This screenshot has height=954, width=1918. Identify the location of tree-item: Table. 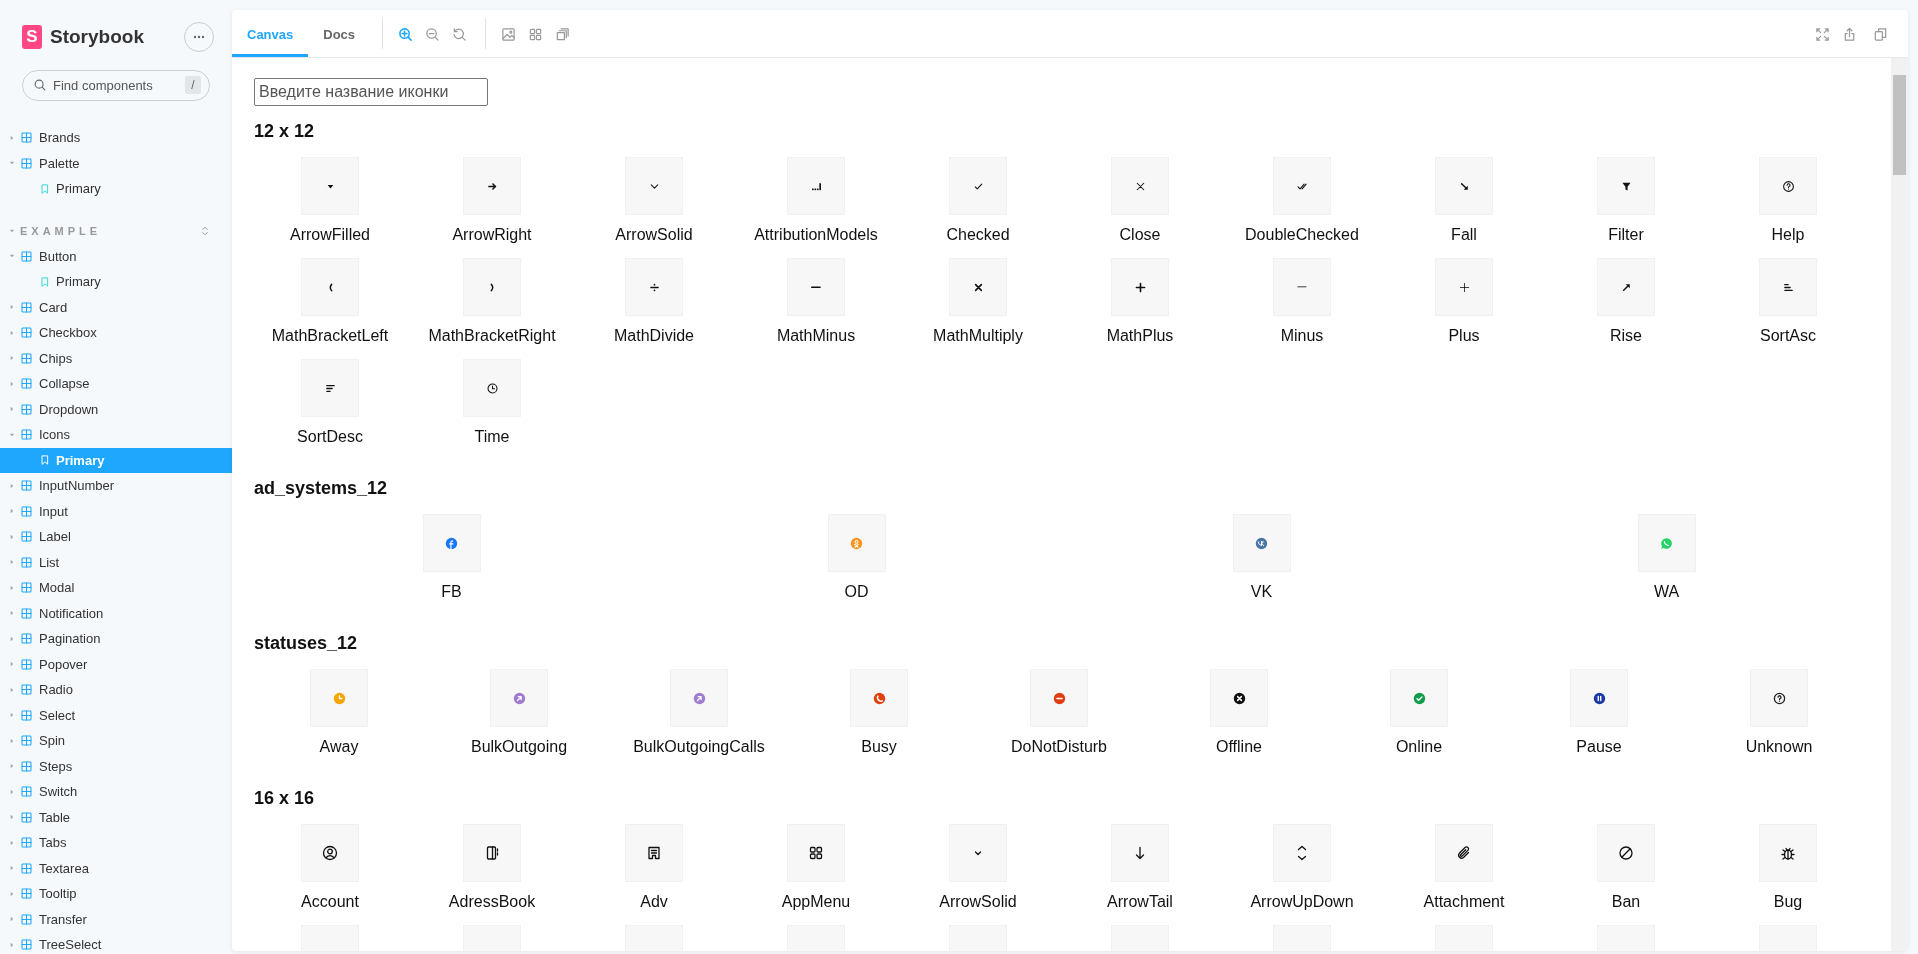
(116, 817).